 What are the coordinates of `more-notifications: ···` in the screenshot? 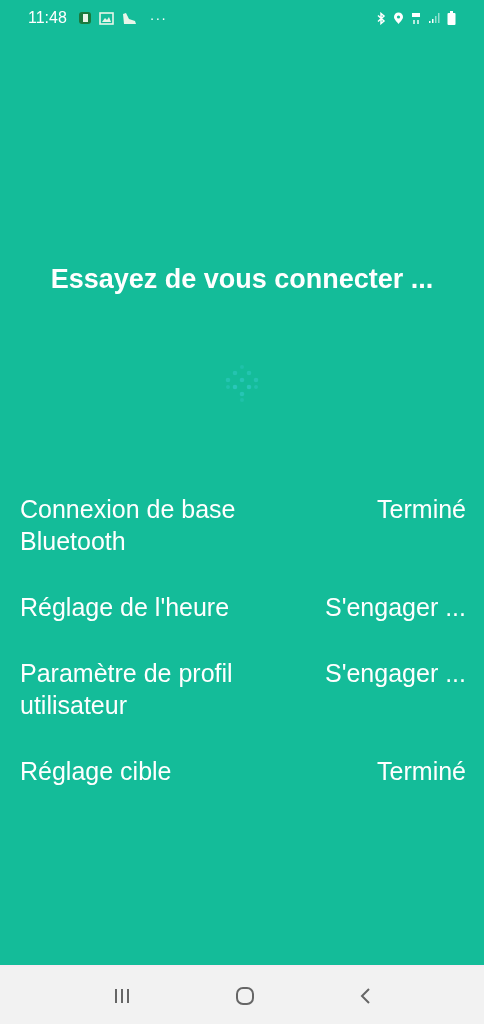 It's located at (158, 18).